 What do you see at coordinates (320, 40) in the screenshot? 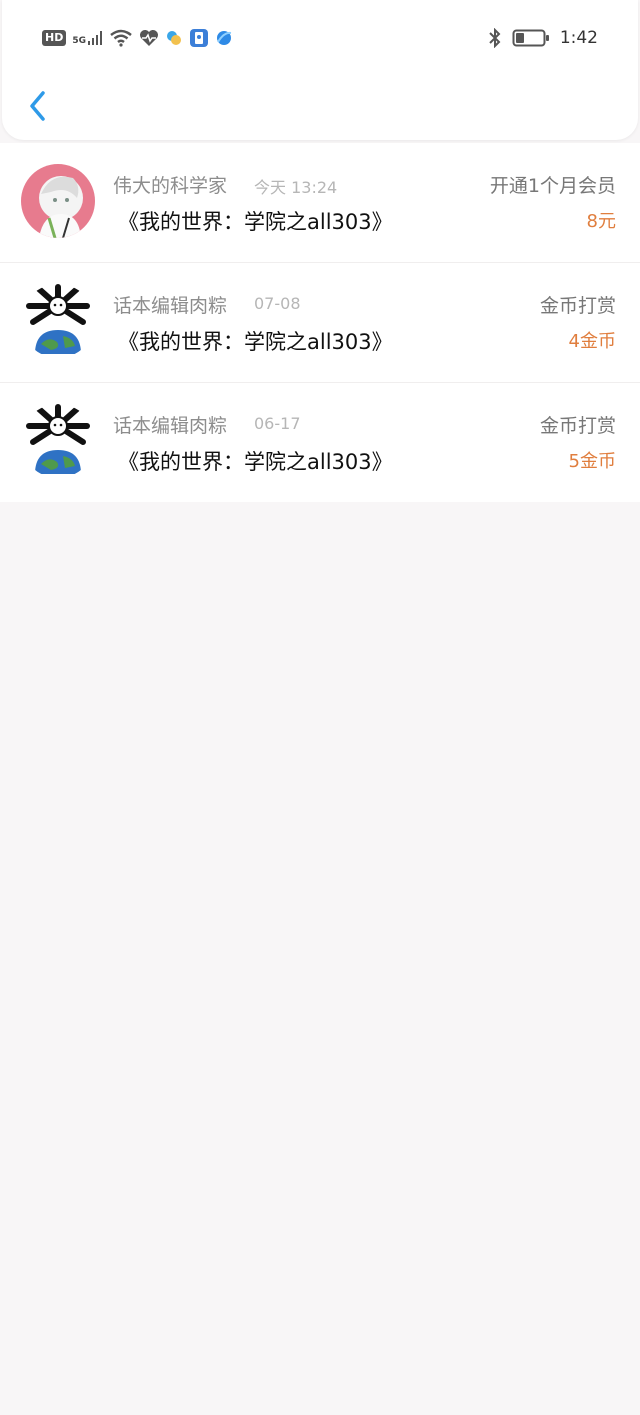
I see `status-bar: HD 5G 1:42` at bounding box center [320, 40].